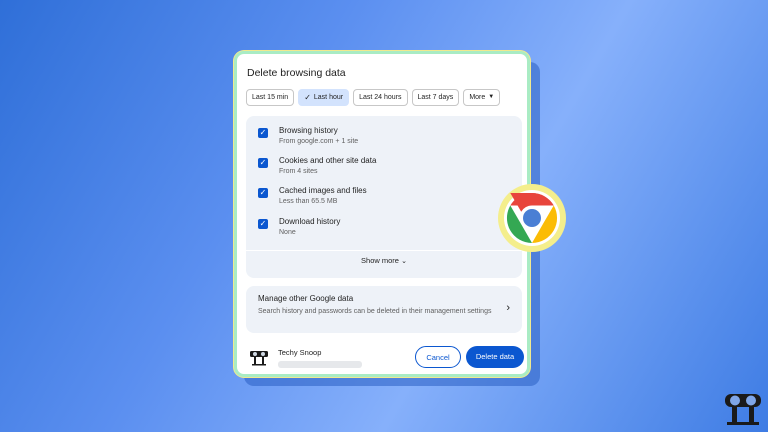  What do you see at coordinates (300, 352) in the screenshot?
I see `account-name: Techy Snoop` at bounding box center [300, 352].